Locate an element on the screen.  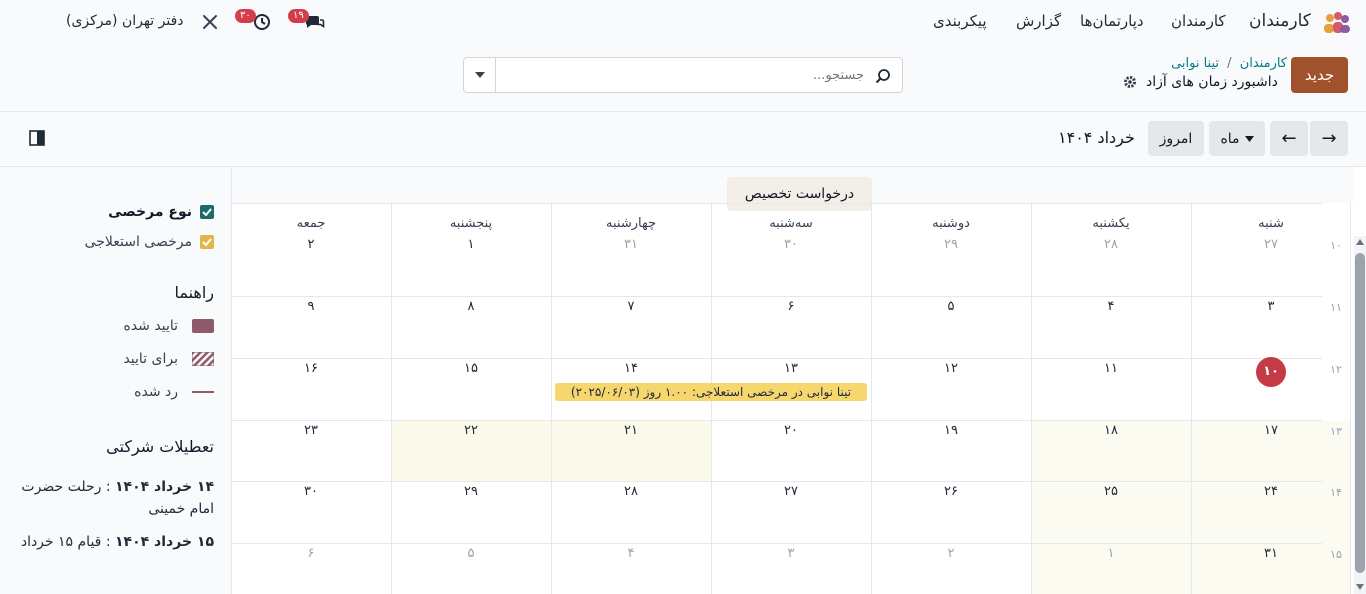
menu-employees: کارمندان is located at coordinates (1198, 21).